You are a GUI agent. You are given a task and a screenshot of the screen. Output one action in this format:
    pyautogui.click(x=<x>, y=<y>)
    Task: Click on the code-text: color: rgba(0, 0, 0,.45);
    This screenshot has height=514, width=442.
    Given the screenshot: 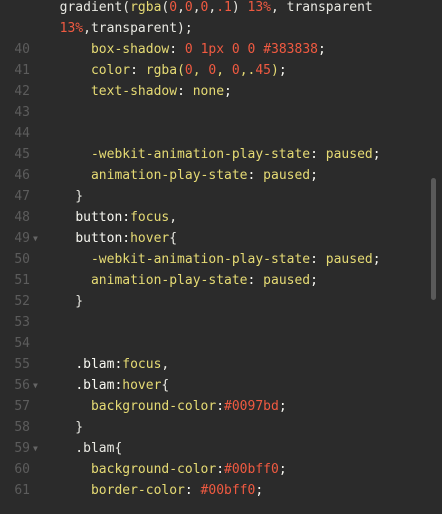 What is the action you would take?
    pyautogui.click(x=188, y=70)
    